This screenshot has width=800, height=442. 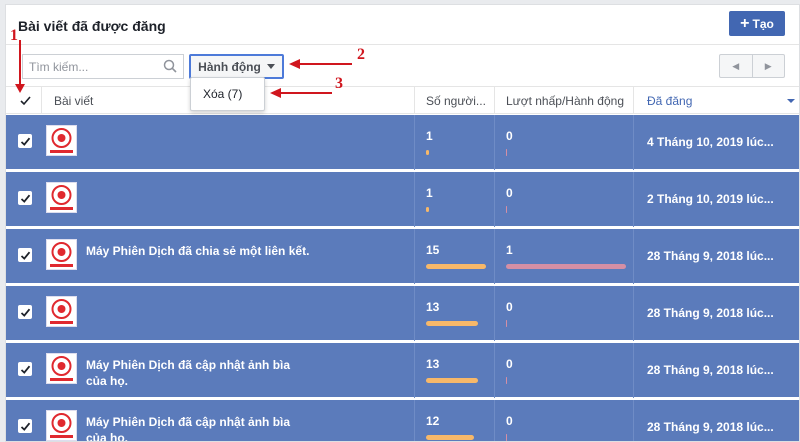 I want to click on chevron-down-icon, so click(x=270, y=66).